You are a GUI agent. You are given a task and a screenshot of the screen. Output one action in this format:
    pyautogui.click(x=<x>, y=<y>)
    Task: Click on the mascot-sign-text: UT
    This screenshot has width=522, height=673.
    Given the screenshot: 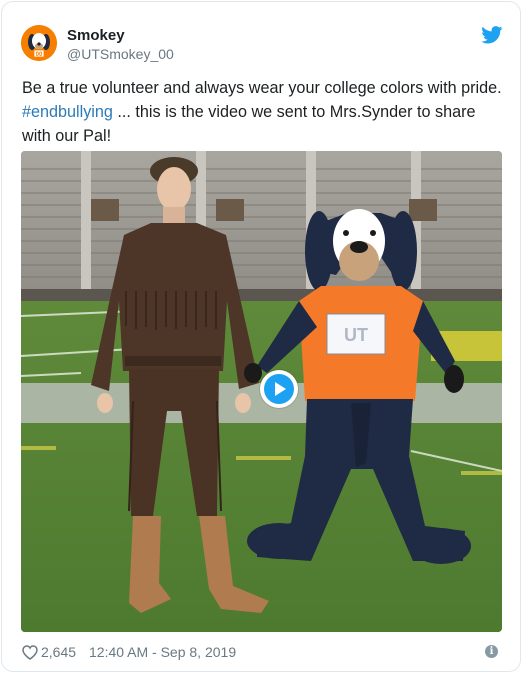 What is the action you would take?
    pyautogui.click(x=356, y=335)
    